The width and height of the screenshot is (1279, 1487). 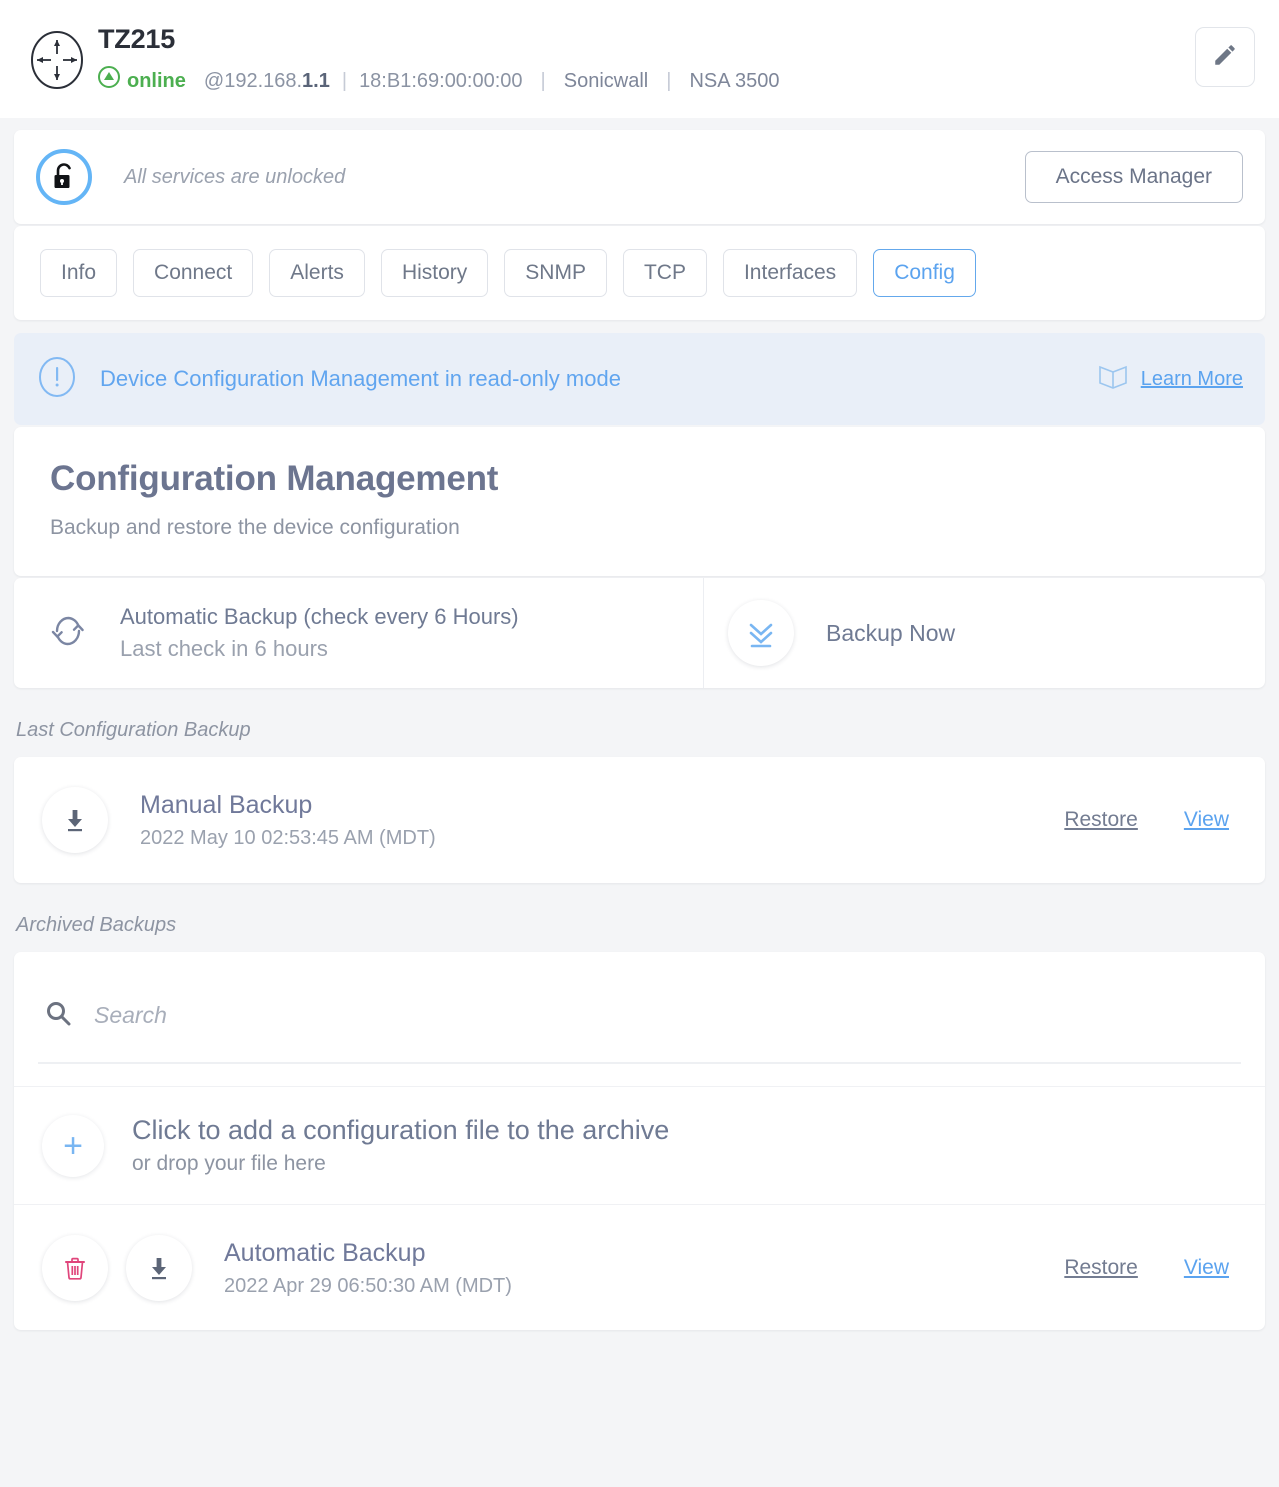 I want to click on archived-backup-icons, so click(x=117, y=1267).